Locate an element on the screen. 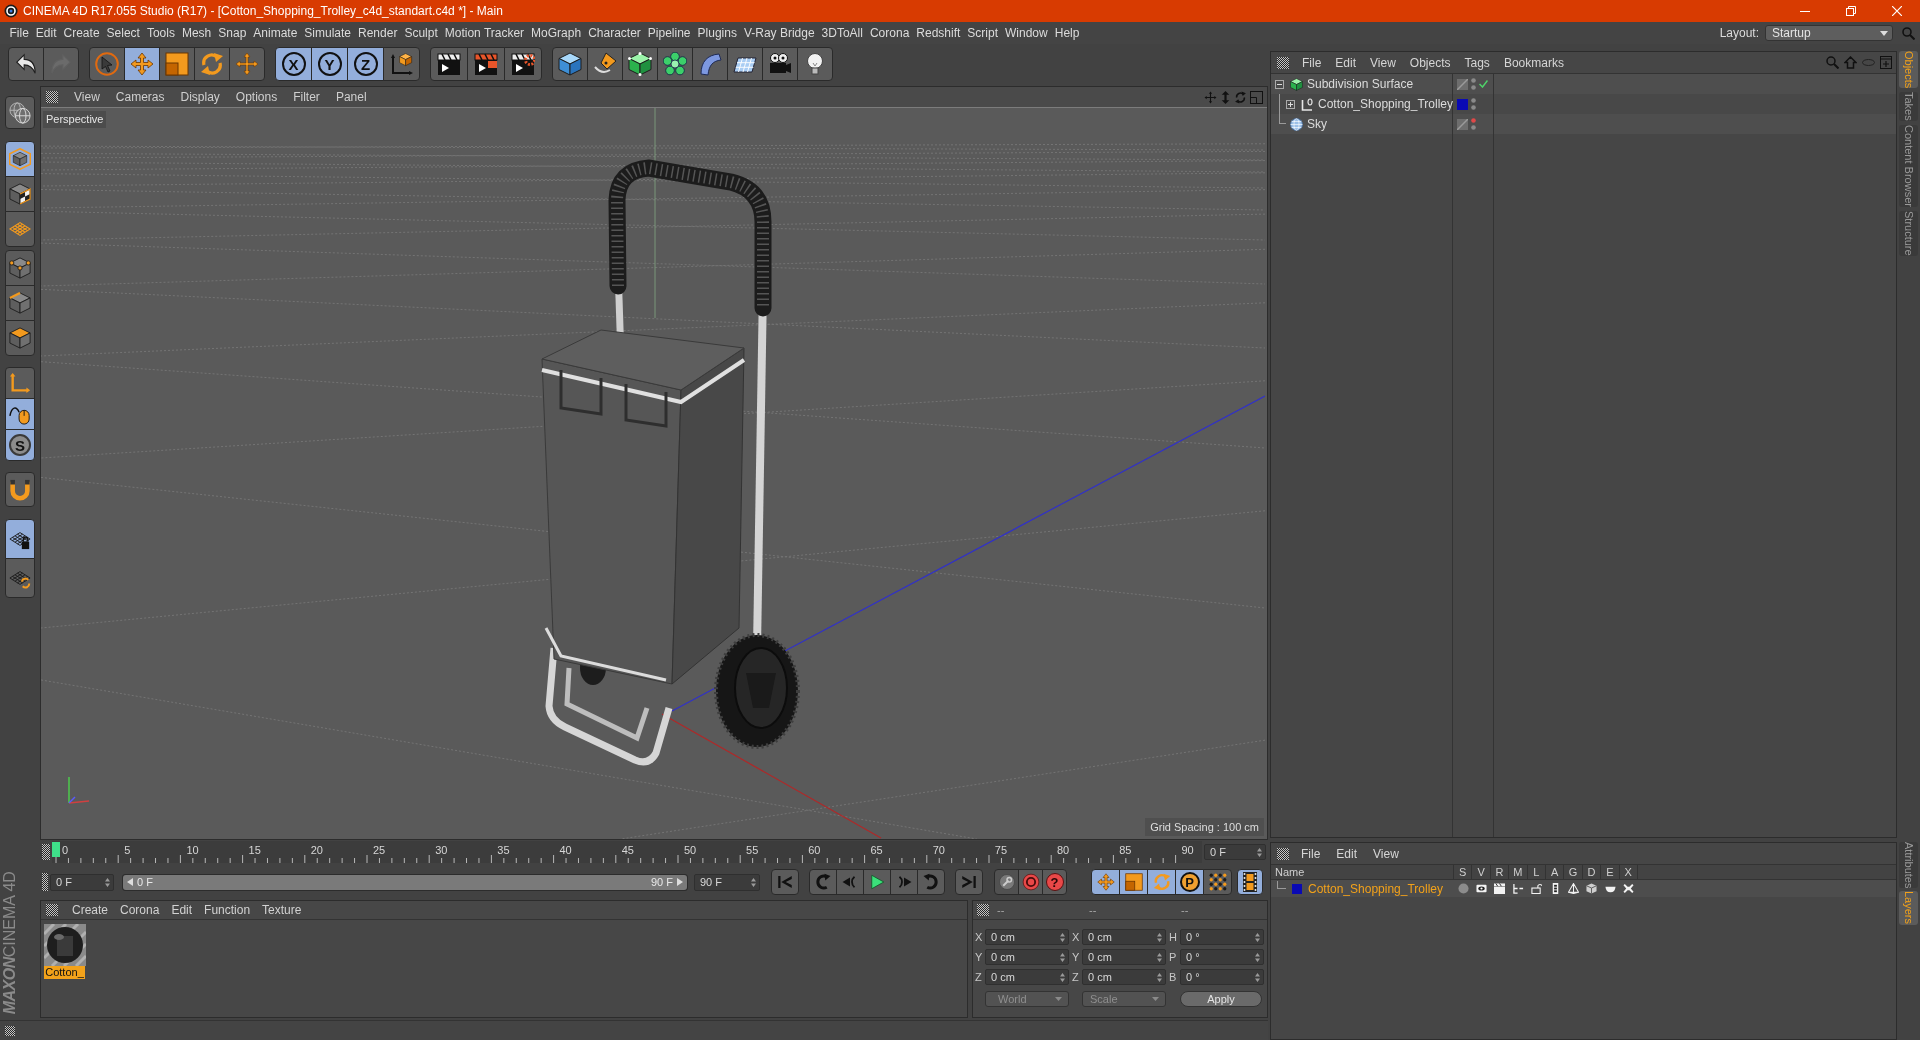  light-button is located at coordinates (815, 64).